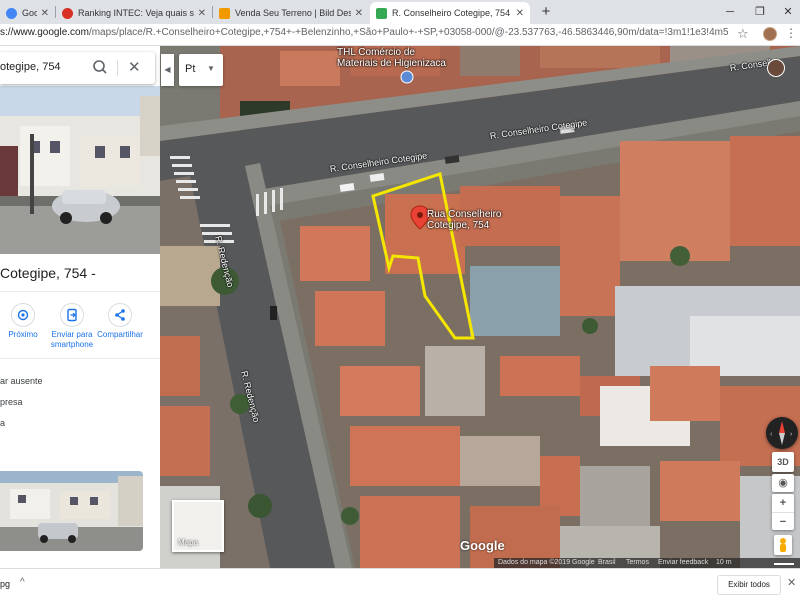 The height and width of the screenshot is (600, 800). I want to click on clear-search-icon: ✕, so click(134, 67).